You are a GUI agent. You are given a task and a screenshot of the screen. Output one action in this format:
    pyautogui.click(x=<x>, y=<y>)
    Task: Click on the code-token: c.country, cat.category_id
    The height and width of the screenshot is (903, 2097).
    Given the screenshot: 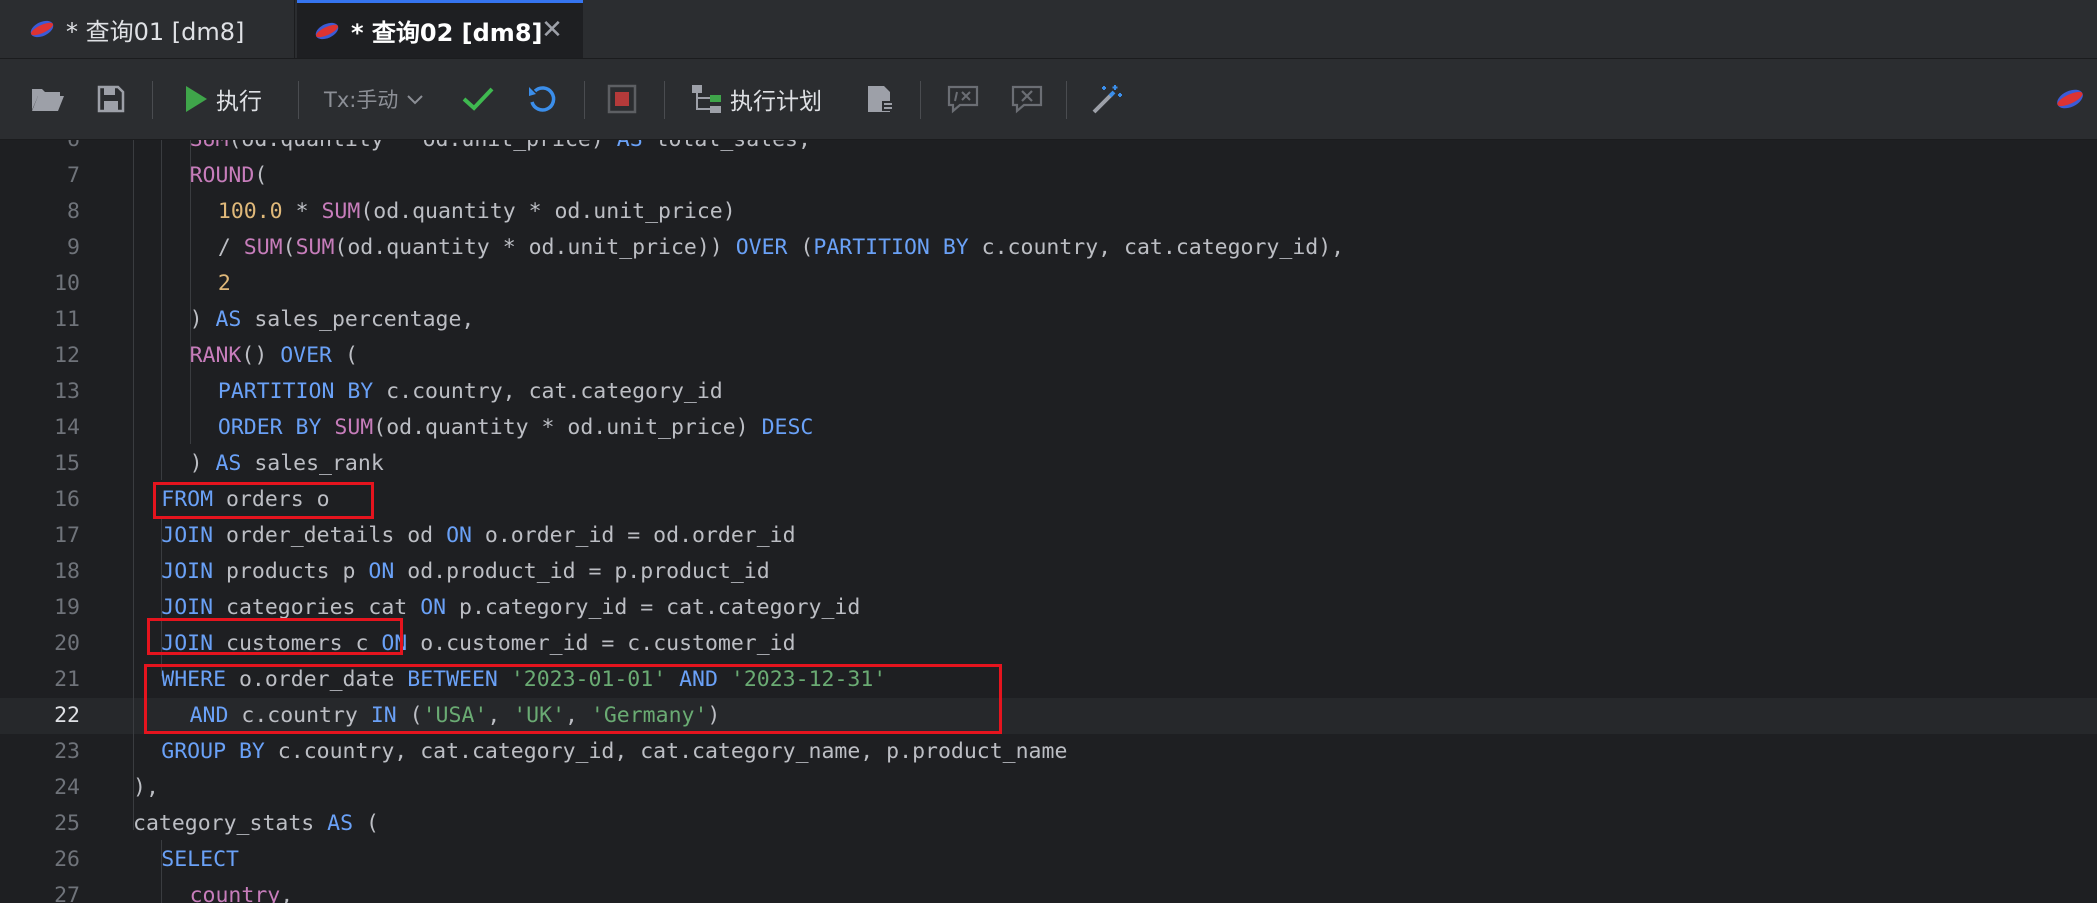 What is the action you would take?
    pyautogui.click(x=548, y=391)
    